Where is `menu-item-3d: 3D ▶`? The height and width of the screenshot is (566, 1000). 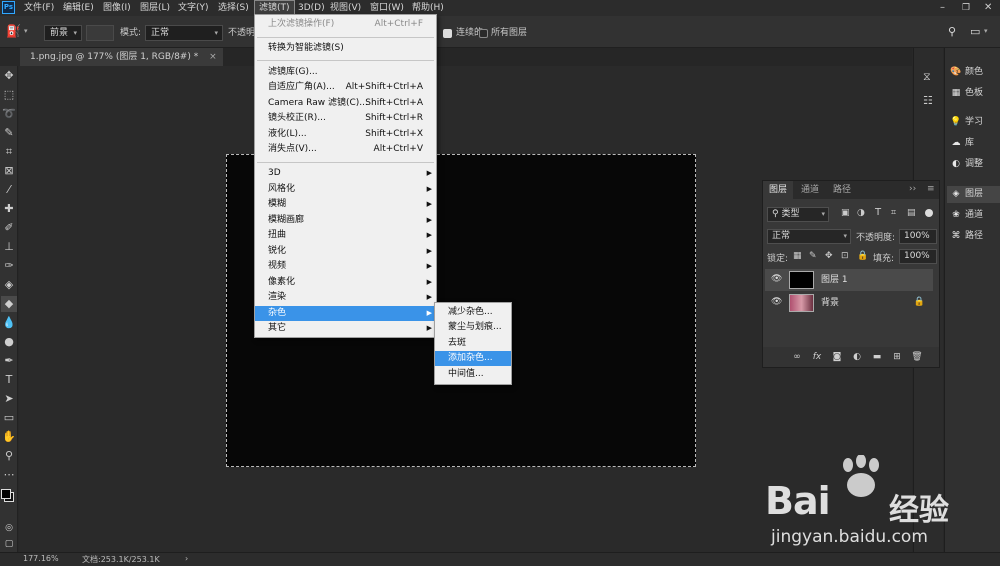
menu-item-3d: 3D ▶ is located at coordinates (345, 173).